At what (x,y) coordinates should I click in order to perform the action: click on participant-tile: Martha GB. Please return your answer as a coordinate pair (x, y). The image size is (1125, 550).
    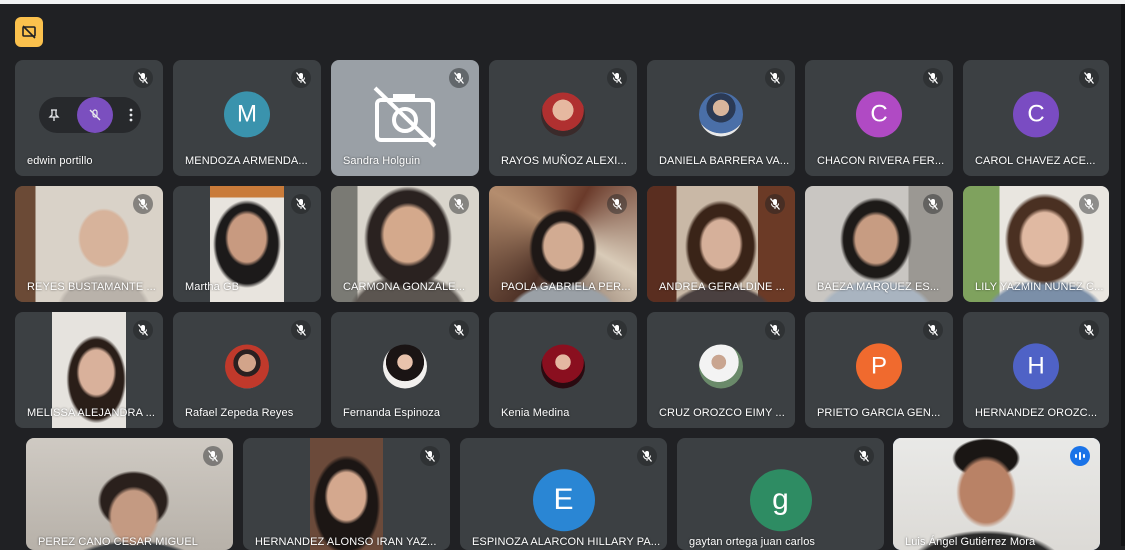
    Looking at the image, I should click on (247, 244).